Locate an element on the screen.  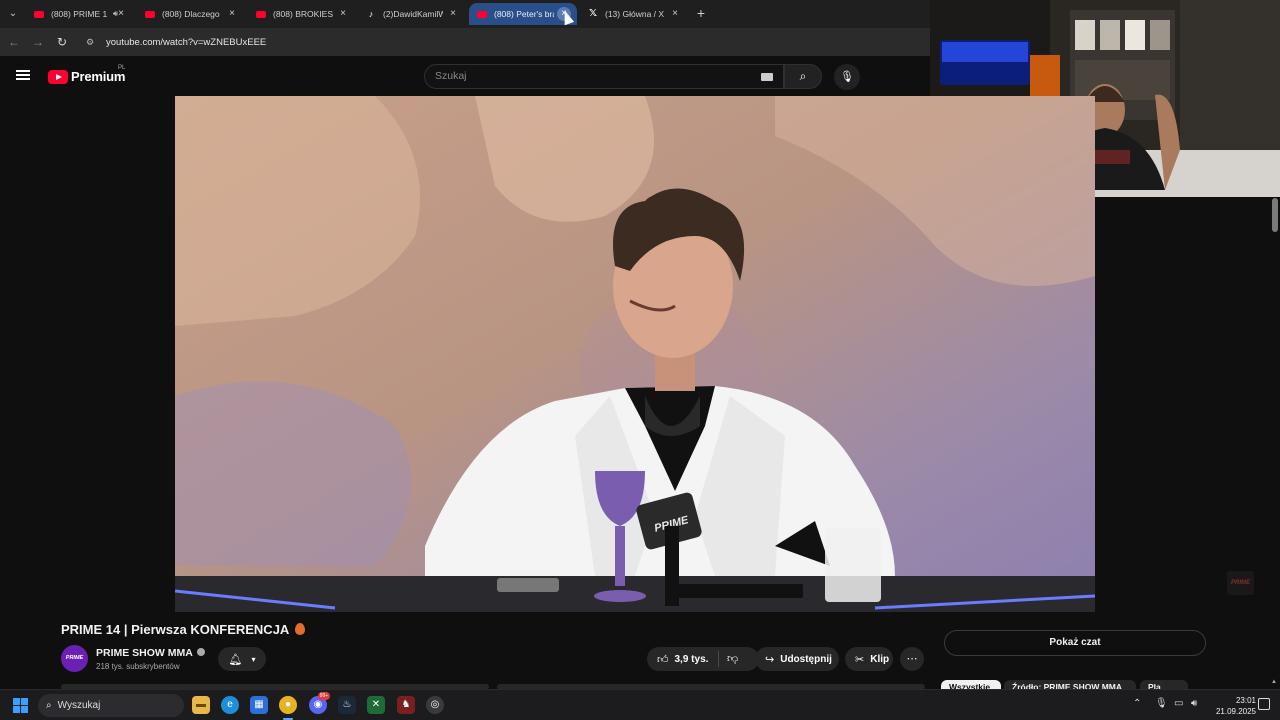
search-input: Szukaj is located at coordinates (604, 76).